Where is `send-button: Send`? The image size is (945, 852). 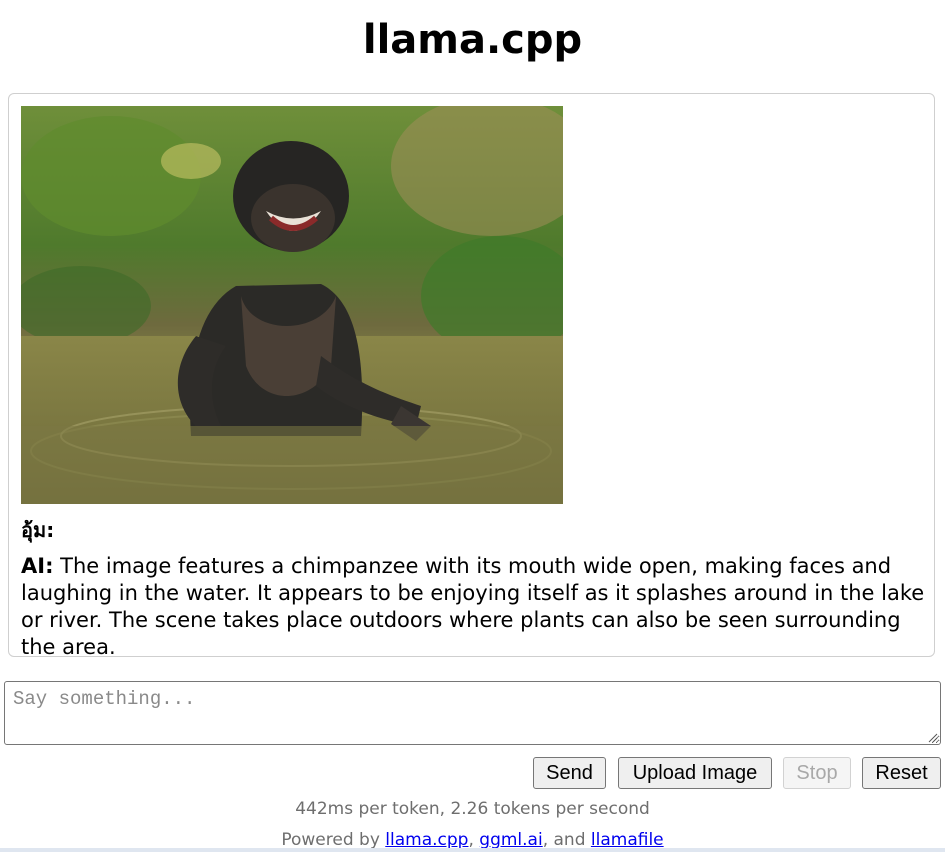
send-button: Send is located at coordinates (569, 773).